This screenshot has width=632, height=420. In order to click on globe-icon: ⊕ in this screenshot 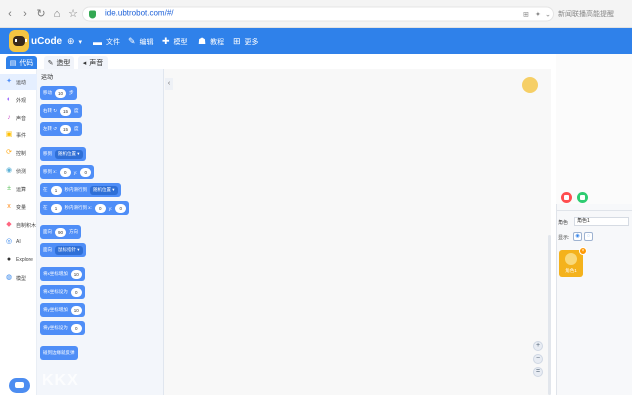, I will do `click(71, 41)`.